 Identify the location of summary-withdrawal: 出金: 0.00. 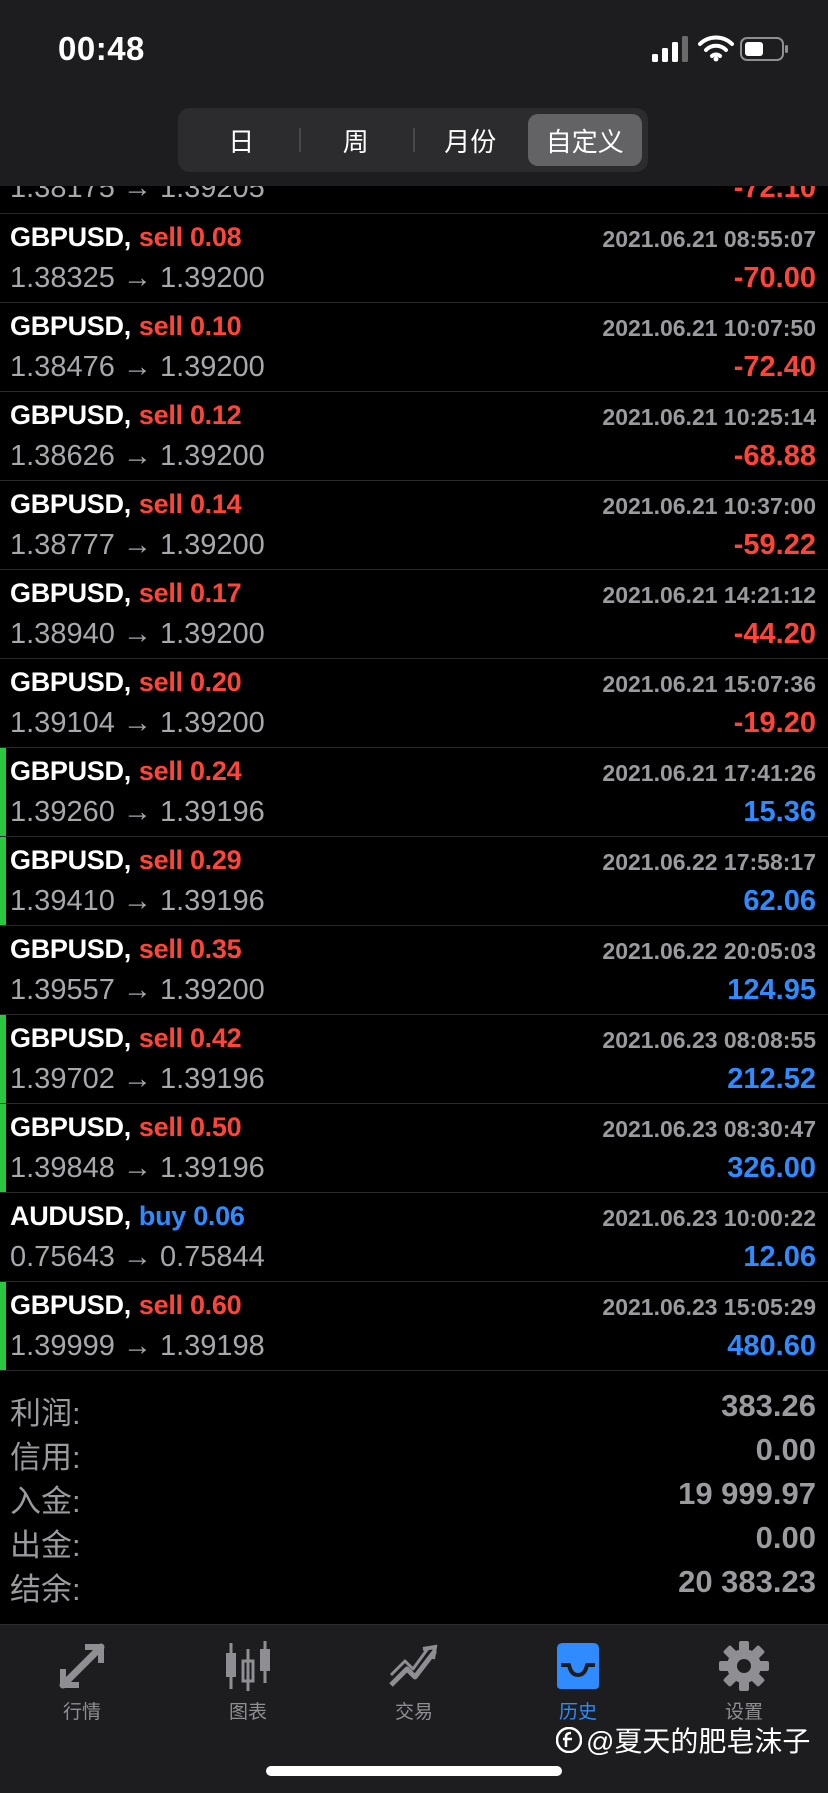
(414, 1540).